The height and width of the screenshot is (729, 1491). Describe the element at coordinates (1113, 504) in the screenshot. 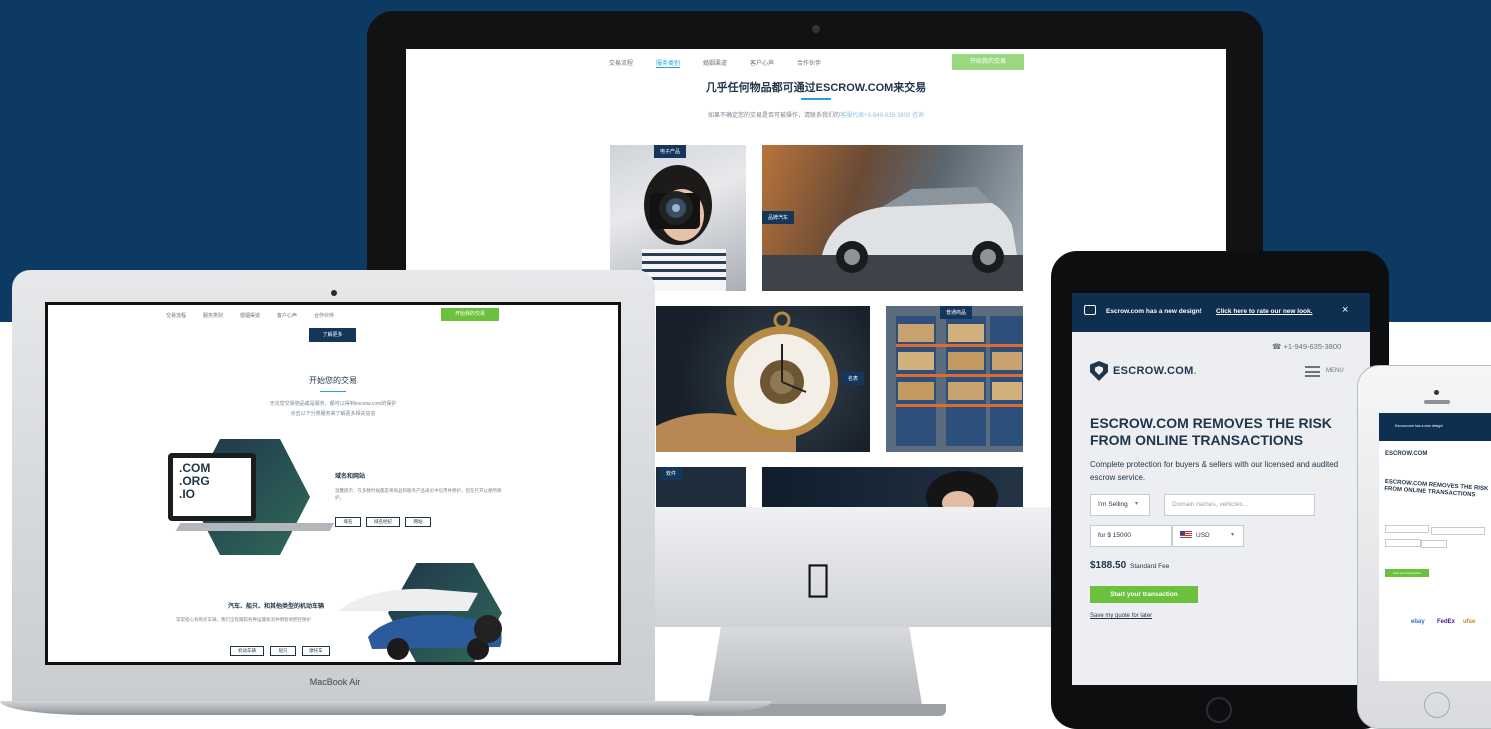

I see `role-select-value: I'm Selling` at that location.